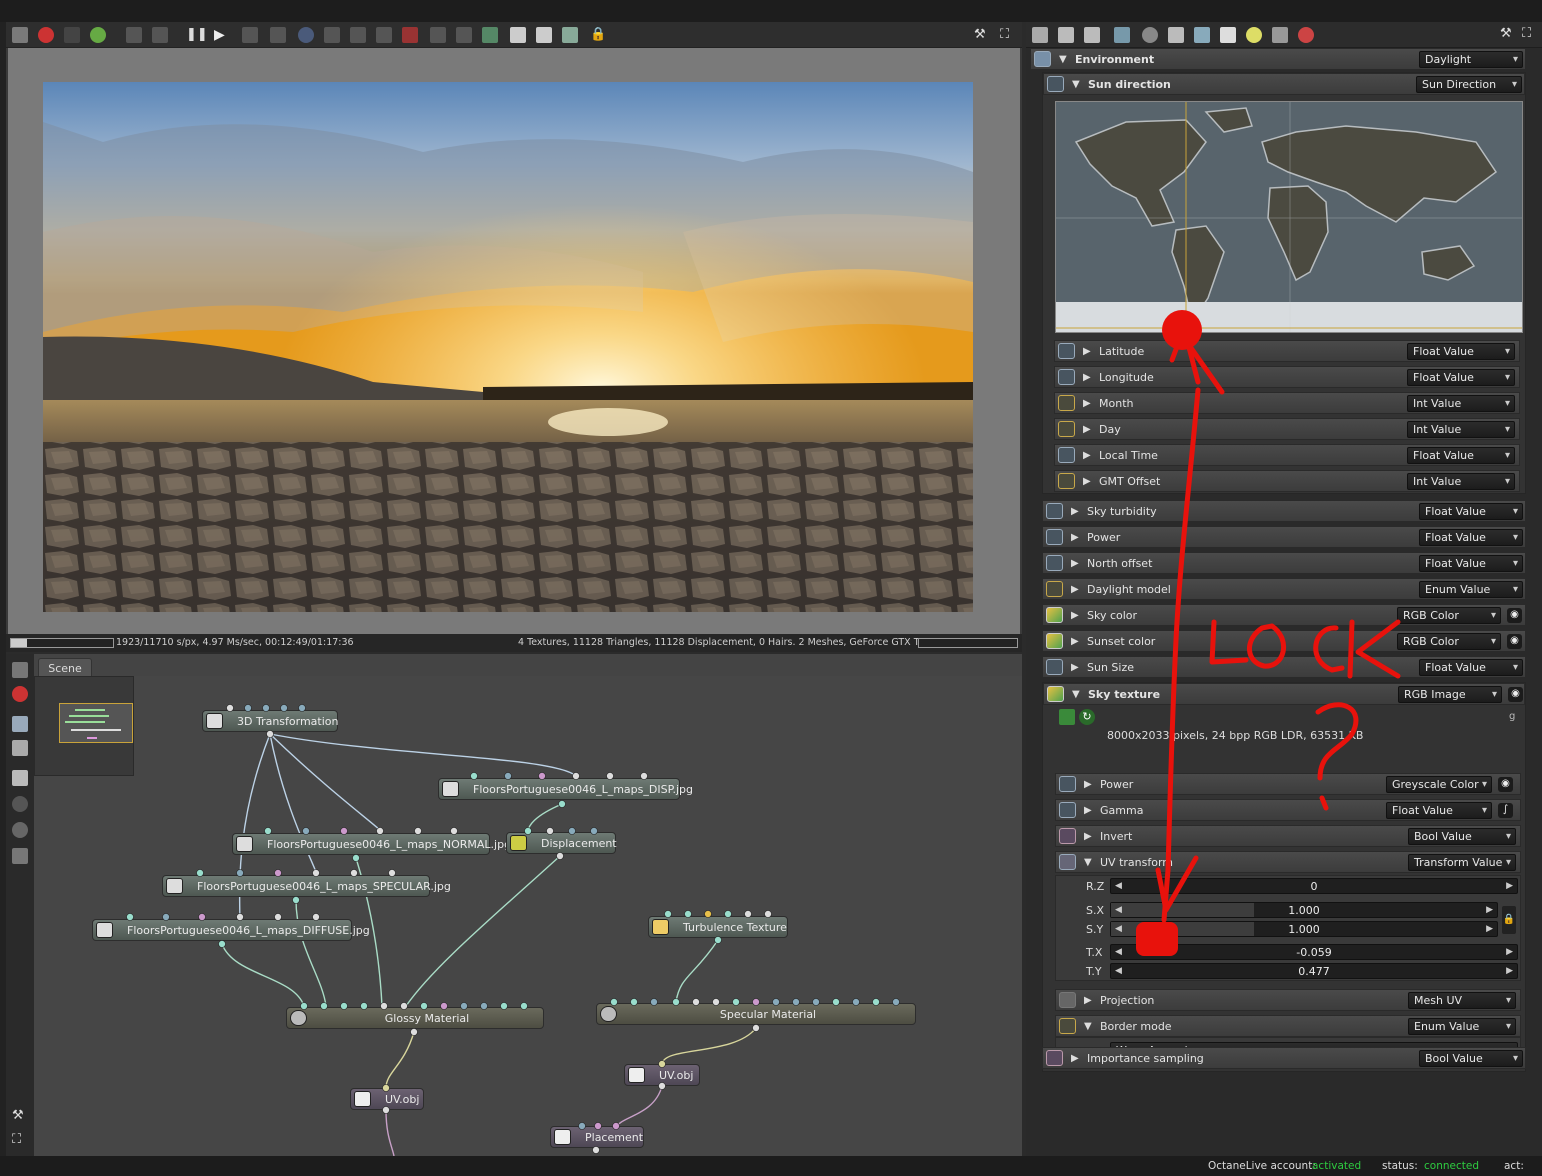 This screenshot has height=1176, width=1542. What do you see at coordinates (20, 748) in the screenshot?
I see `tree-icon` at bounding box center [20, 748].